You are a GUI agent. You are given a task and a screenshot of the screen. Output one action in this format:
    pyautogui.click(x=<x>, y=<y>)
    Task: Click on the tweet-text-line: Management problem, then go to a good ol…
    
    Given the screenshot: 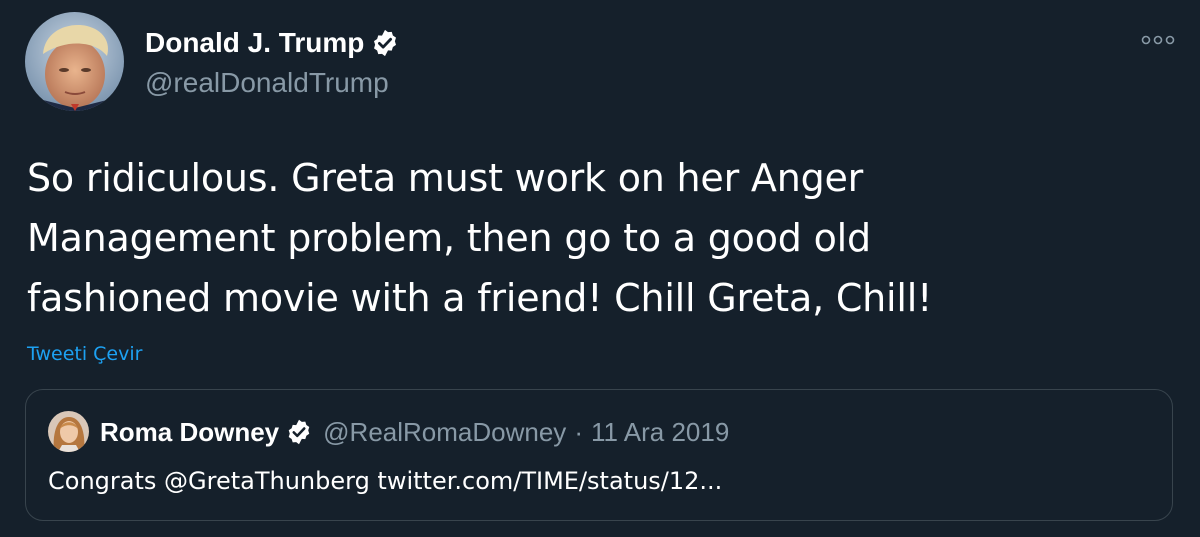 What is the action you would take?
    pyautogui.click(x=449, y=238)
    